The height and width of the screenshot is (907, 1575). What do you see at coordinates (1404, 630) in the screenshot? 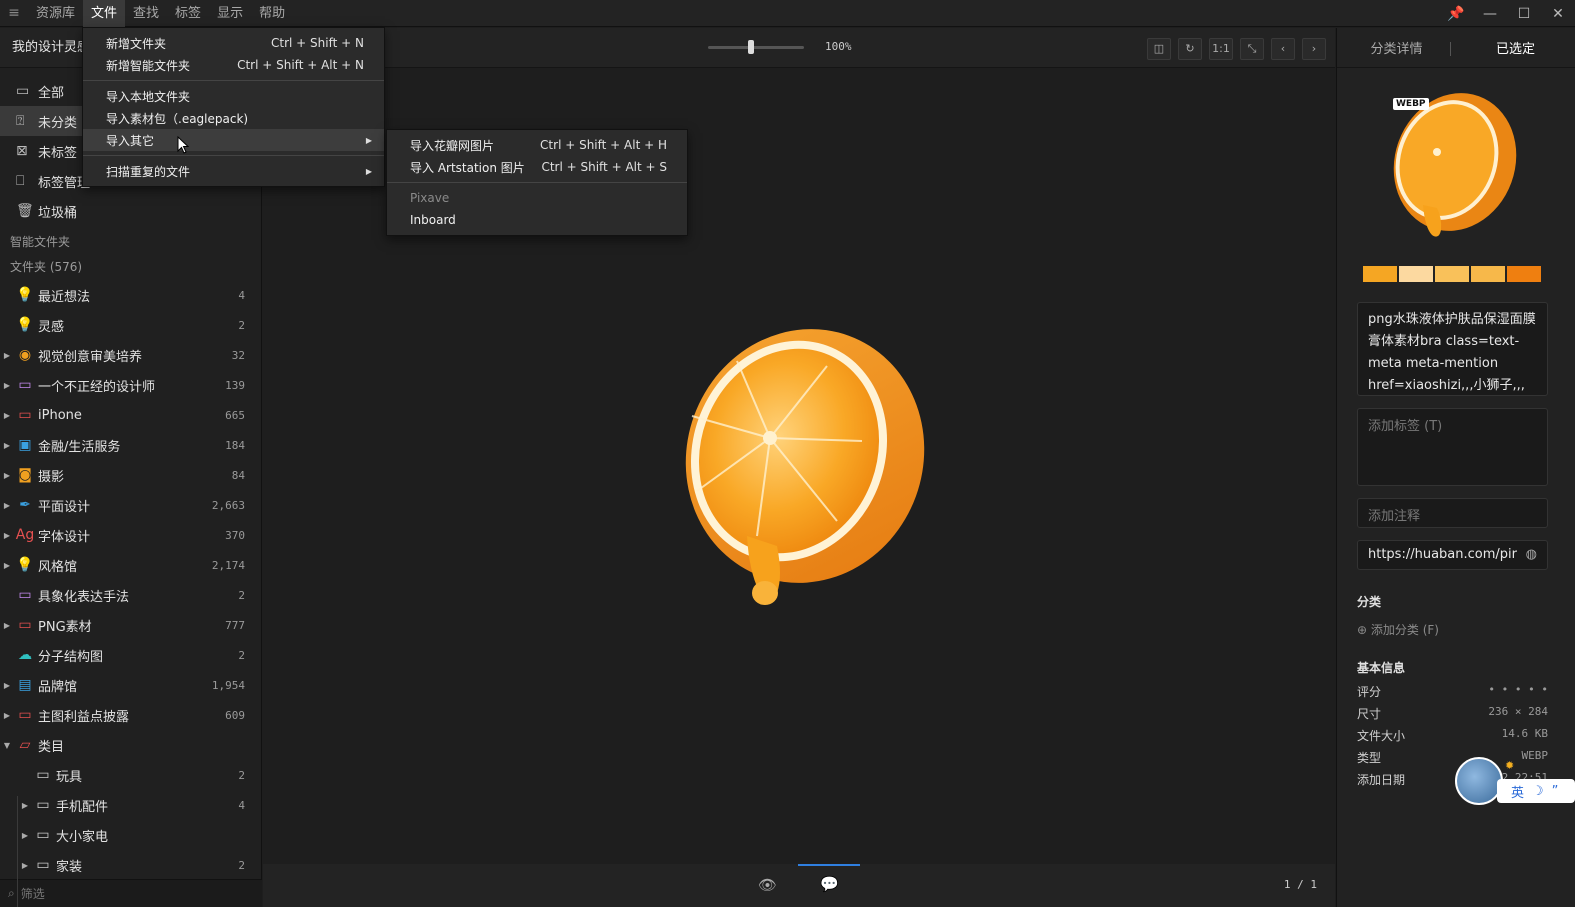
I see `add-category-label: 添加分类 (F)` at bounding box center [1404, 630].